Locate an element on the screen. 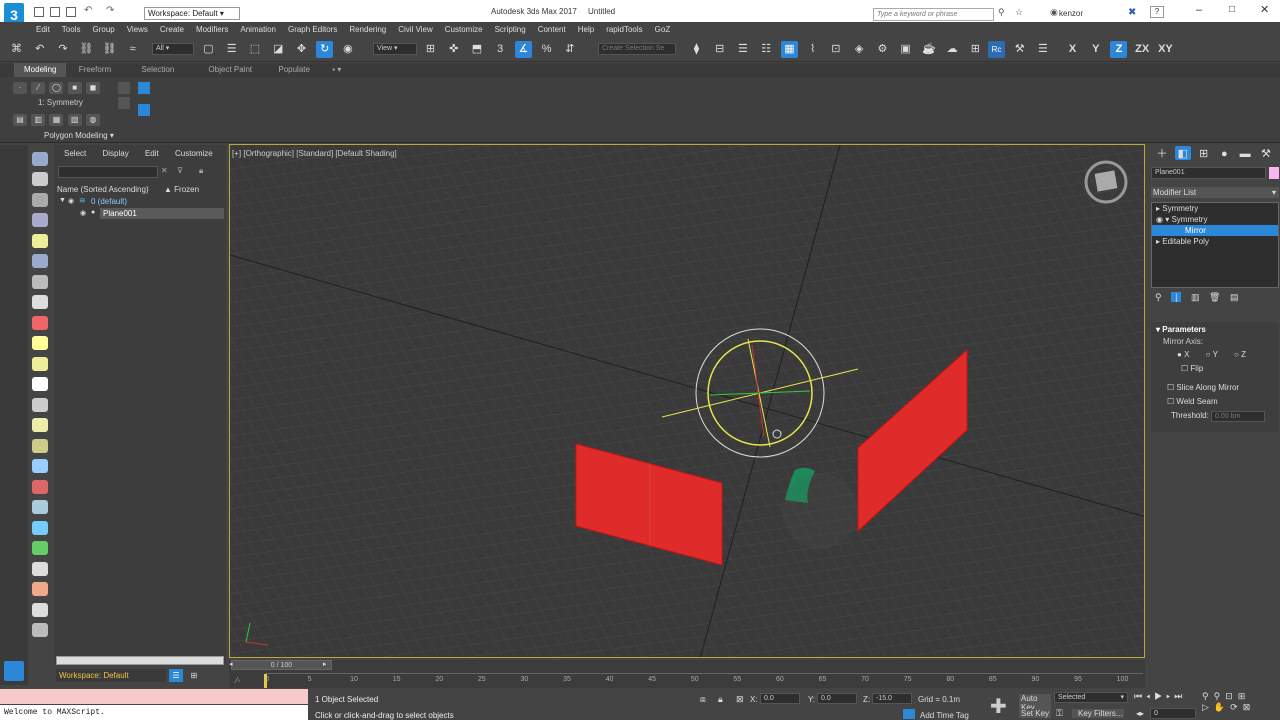  menu-goz: GoZ is located at coordinates (663, 30).